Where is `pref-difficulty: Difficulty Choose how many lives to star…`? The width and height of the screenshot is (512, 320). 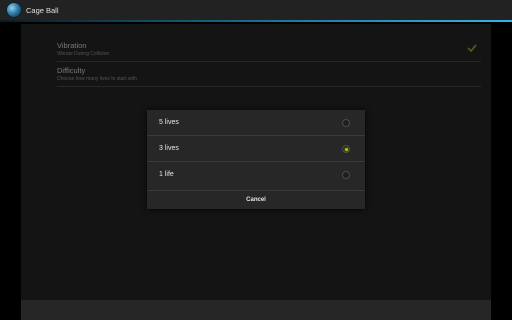 pref-difficulty: Difficulty Choose how many lives to star… is located at coordinates (269, 75).